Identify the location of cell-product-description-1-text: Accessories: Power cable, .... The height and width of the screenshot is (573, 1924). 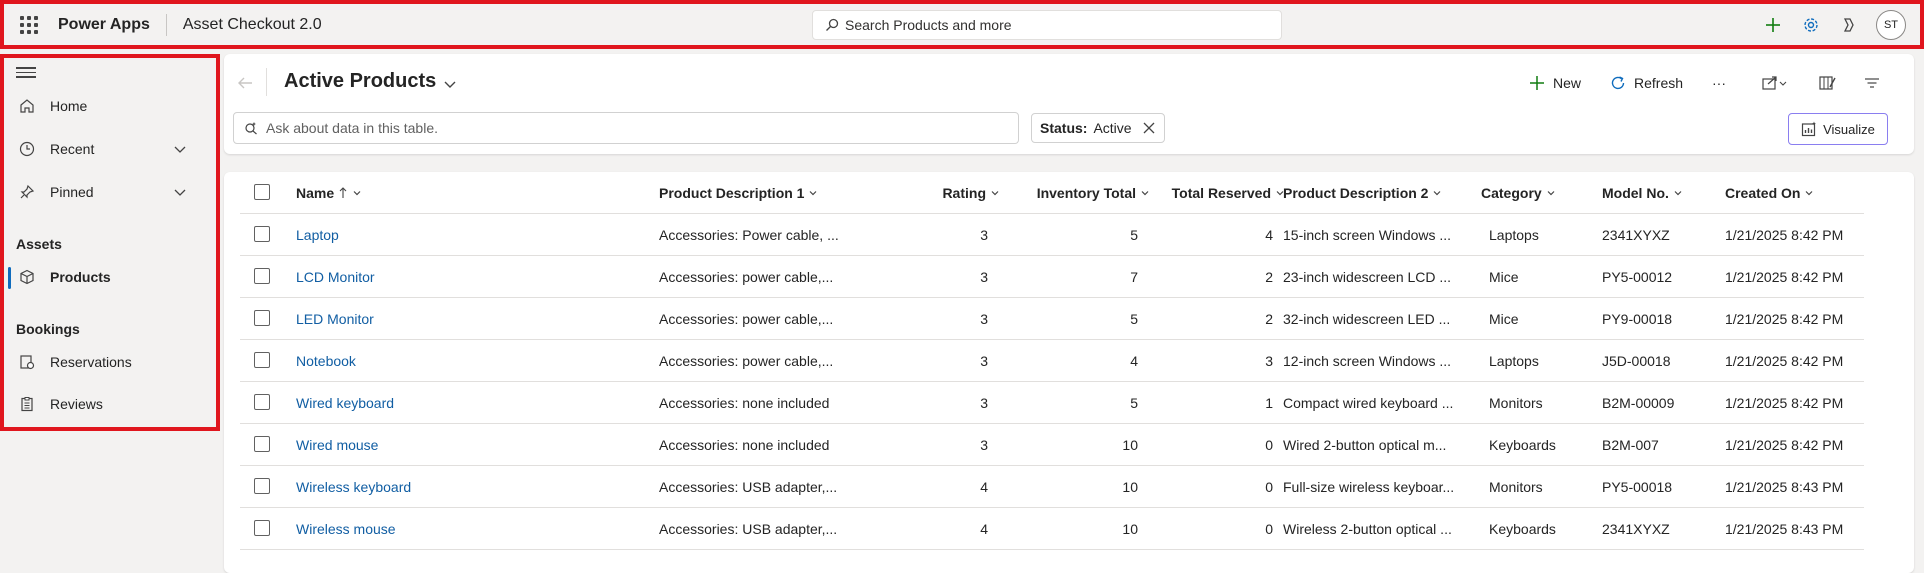
(749, 235).